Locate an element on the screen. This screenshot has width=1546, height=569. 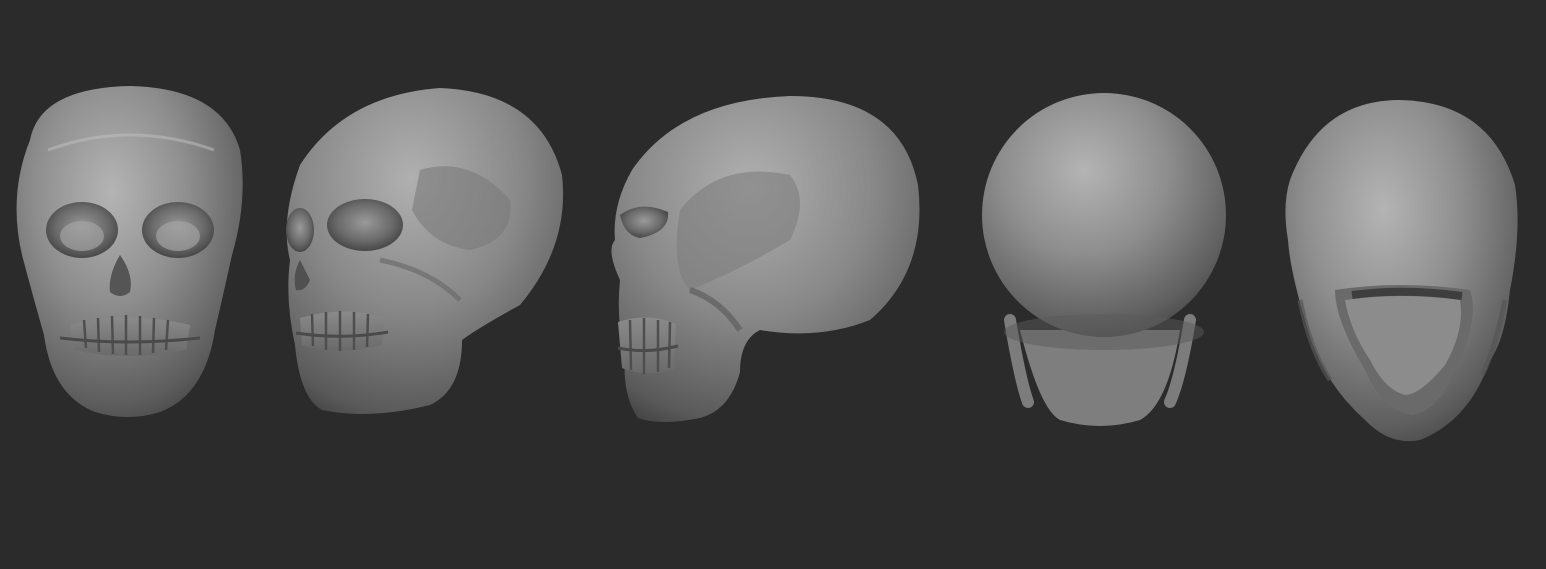
skull-bottom-view is located at coordinates (1401, 271).